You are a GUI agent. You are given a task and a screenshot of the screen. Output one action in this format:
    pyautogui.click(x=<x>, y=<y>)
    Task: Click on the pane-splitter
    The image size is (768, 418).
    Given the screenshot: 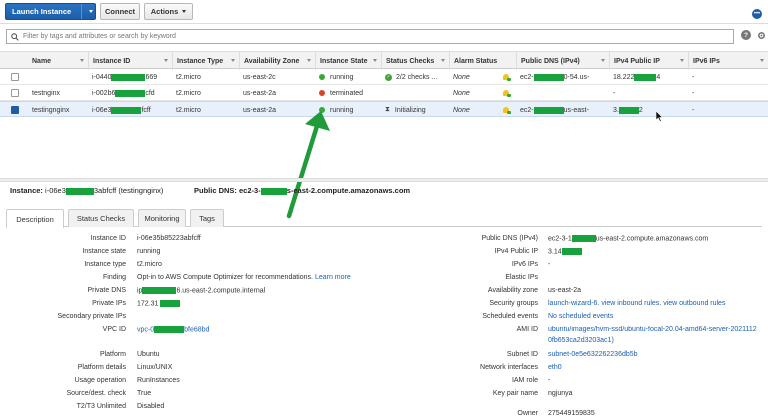 What is the action you would take?
    pyautogui.click(x=384, y=180)
    